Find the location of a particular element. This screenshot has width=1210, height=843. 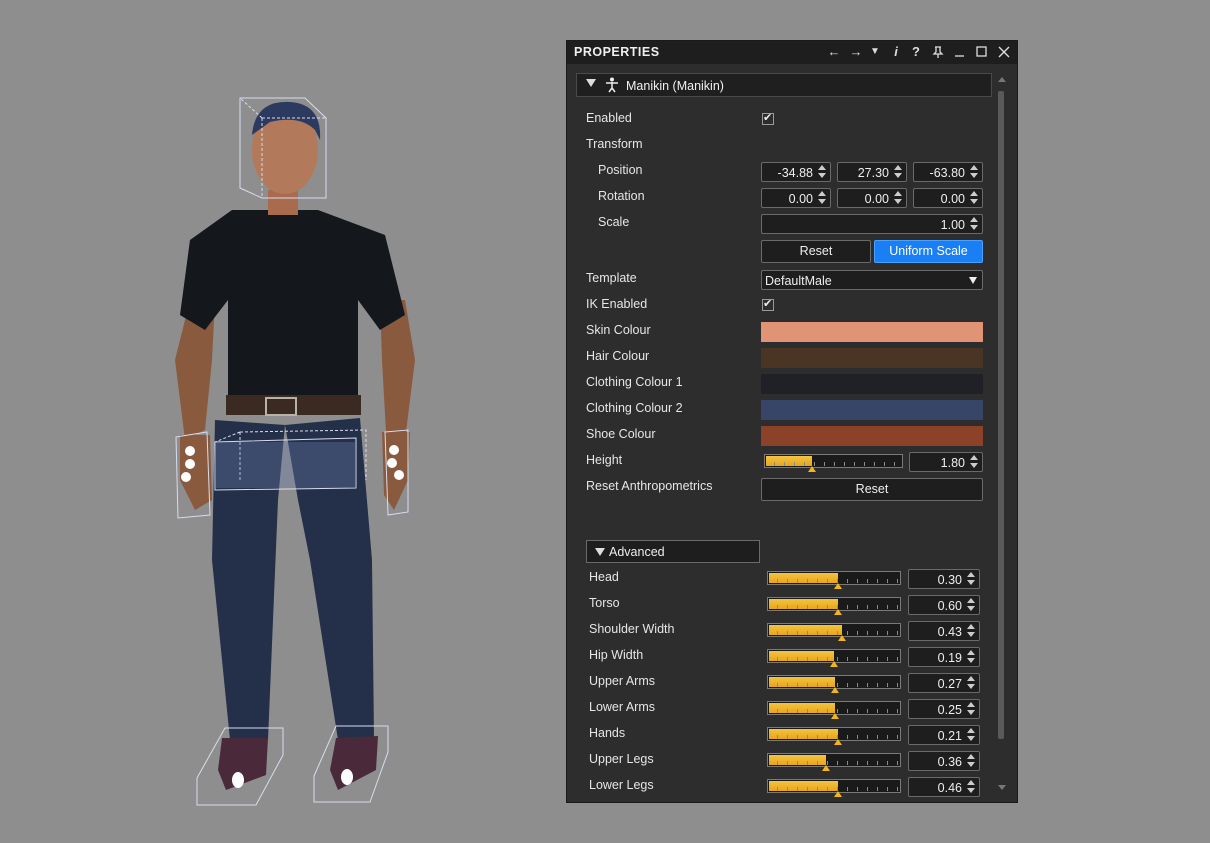

rotation-y-field: 0.00 is located at coordinates (872, 198).